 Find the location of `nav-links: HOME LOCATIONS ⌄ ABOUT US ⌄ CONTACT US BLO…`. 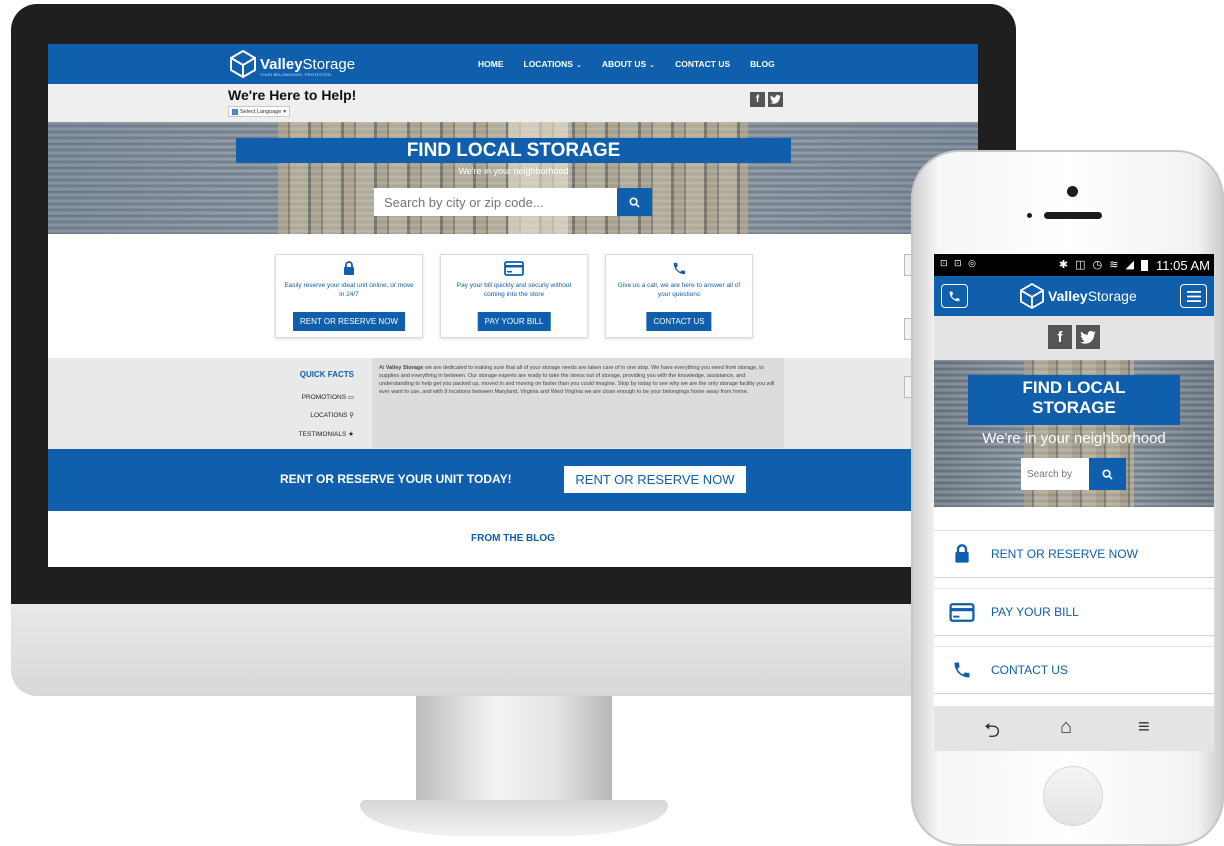

nav-links: HOME LOCATIONS ⌄ ABOUT US ⌄ CONTACT US BLO… is located at coordinates (626, 64).